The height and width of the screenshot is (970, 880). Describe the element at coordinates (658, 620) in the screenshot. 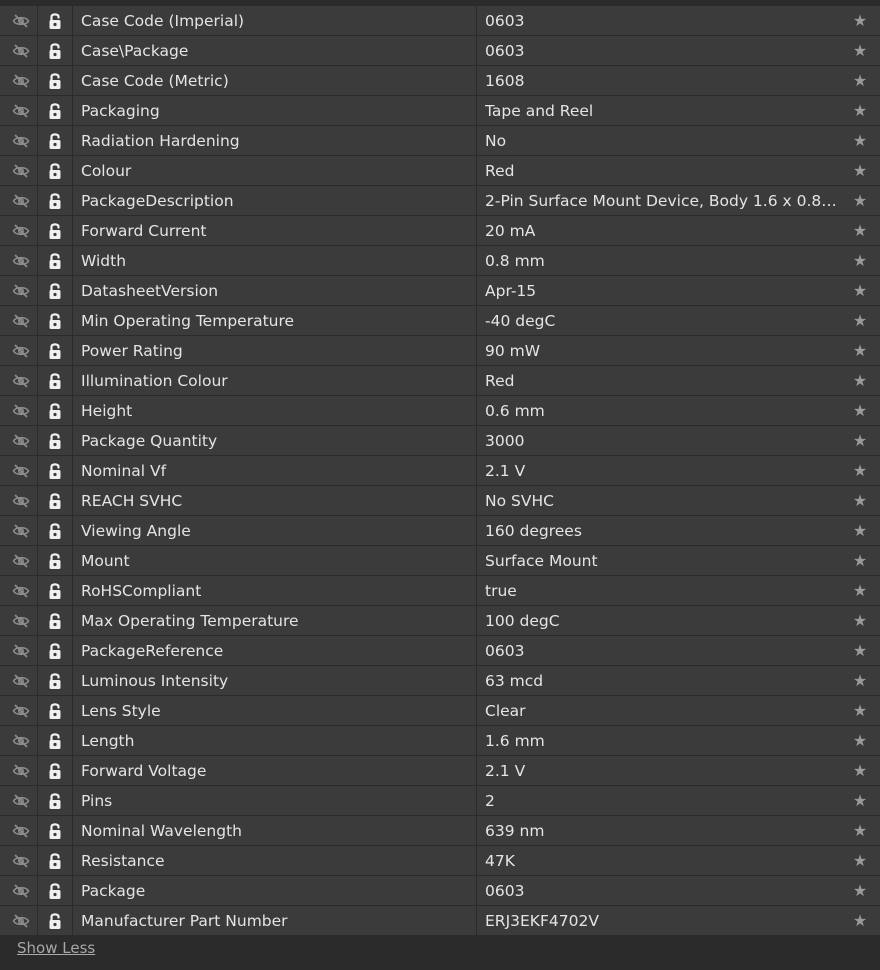

I see `parameter-value: 100 degC` at that location.